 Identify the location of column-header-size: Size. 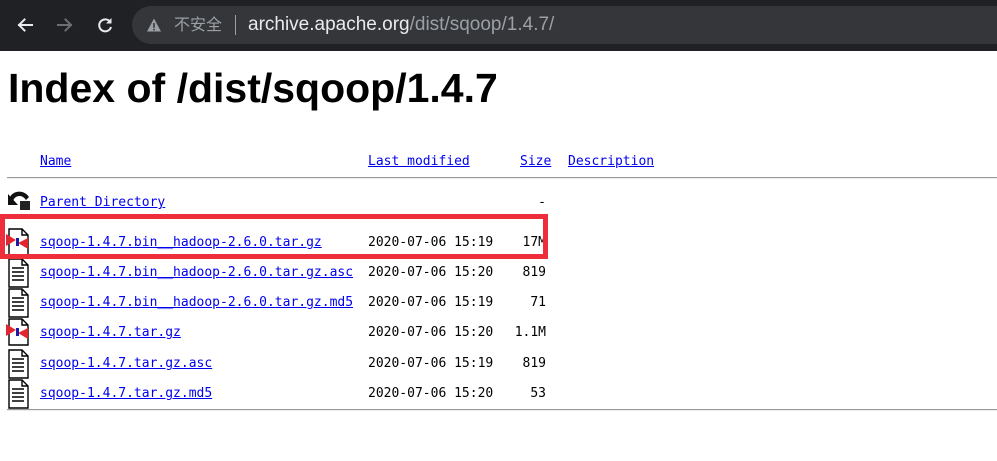
(535, 161).